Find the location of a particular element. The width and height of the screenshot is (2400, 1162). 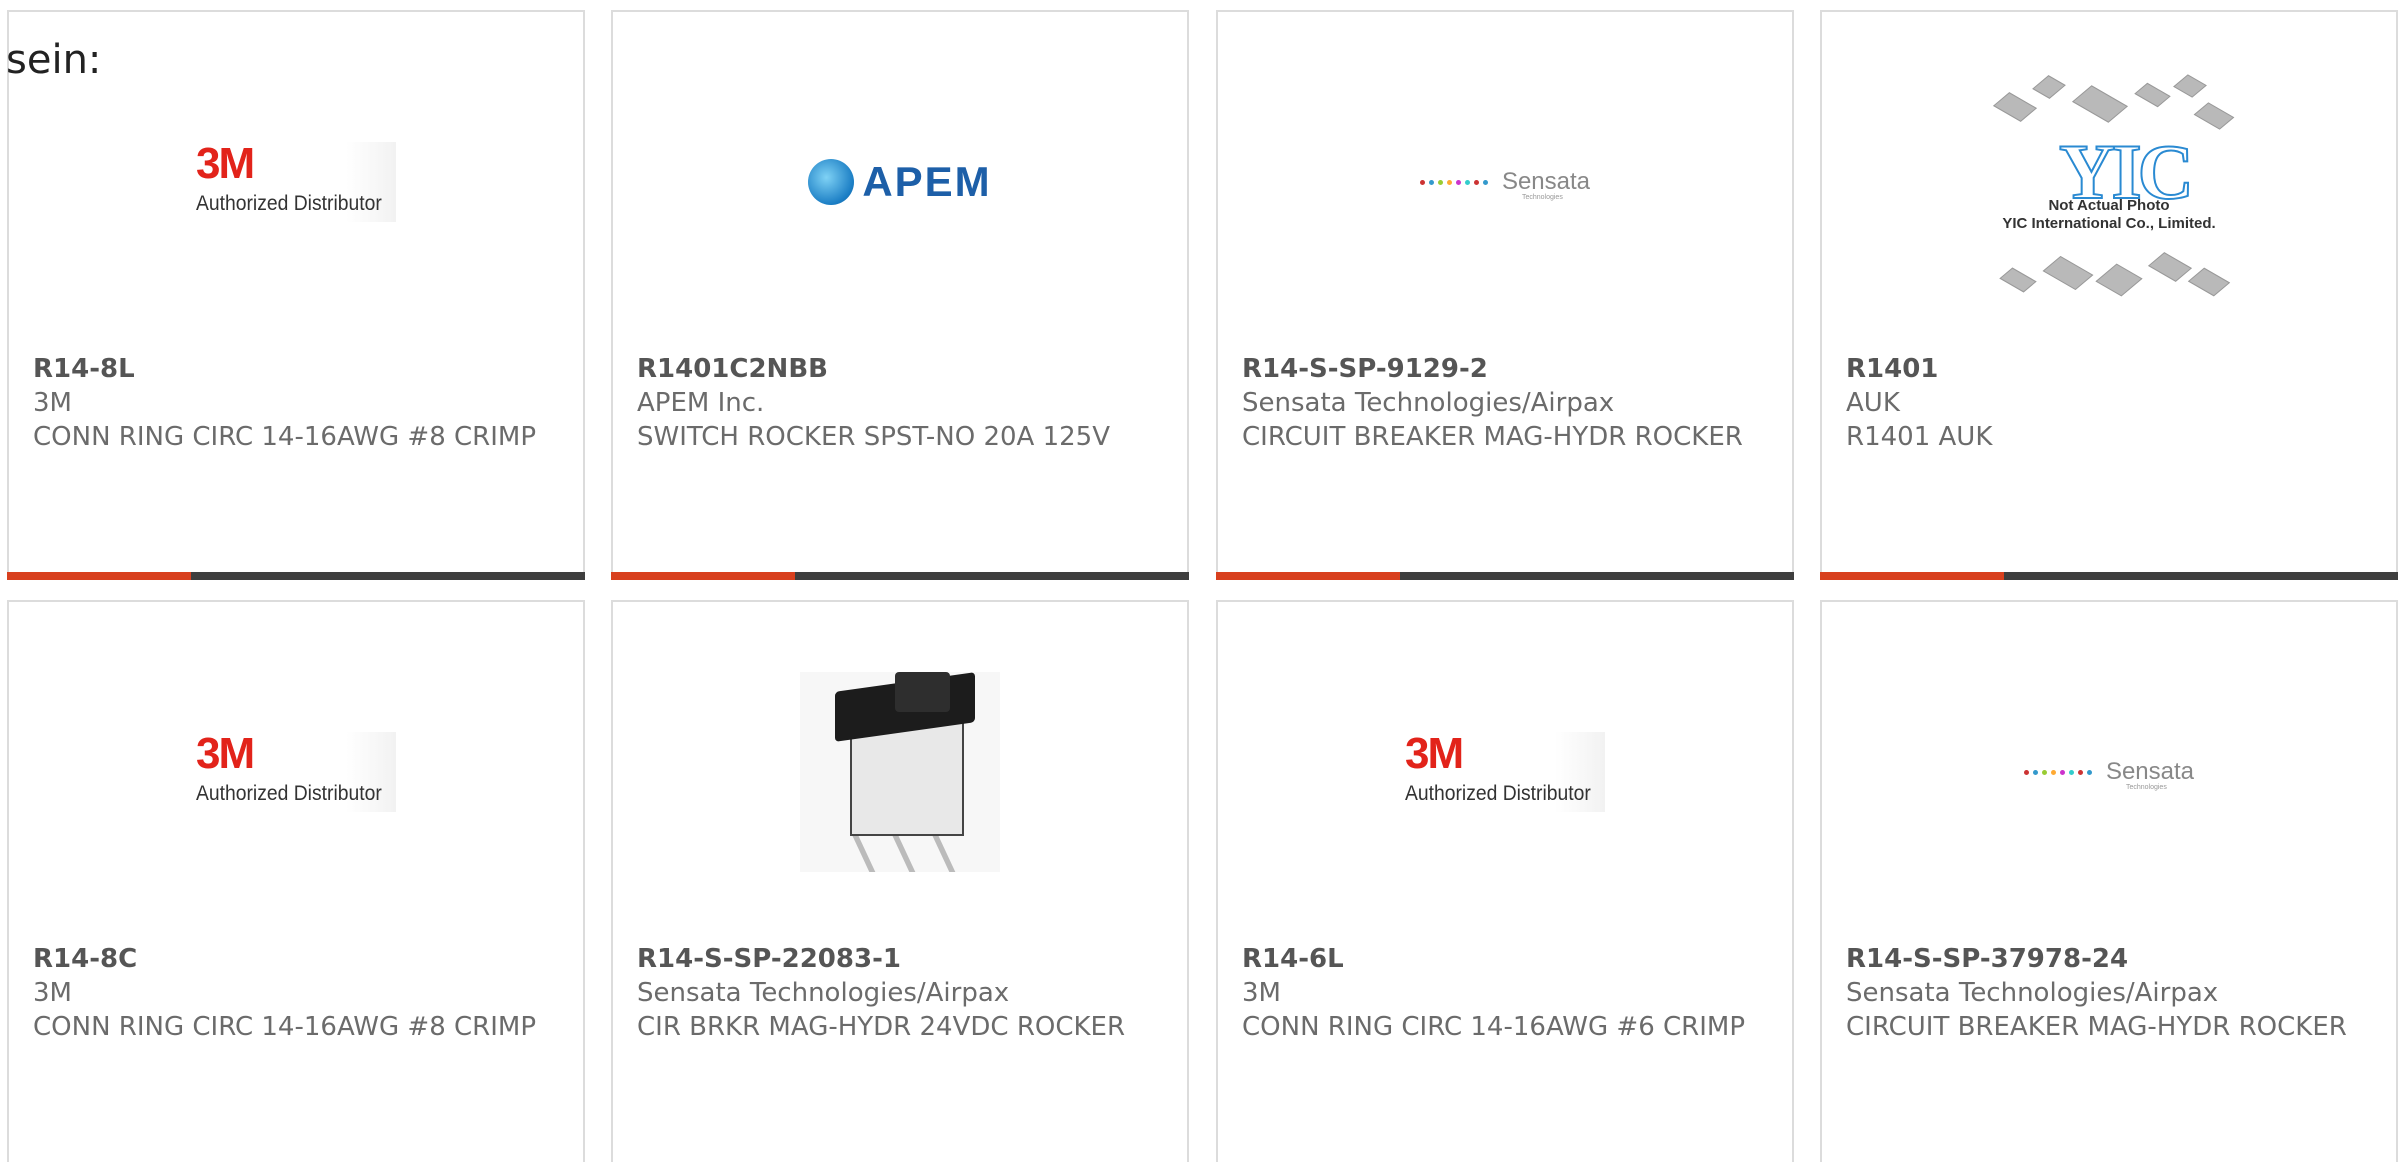

product-image: APEM is located at coordinates (900, 182).